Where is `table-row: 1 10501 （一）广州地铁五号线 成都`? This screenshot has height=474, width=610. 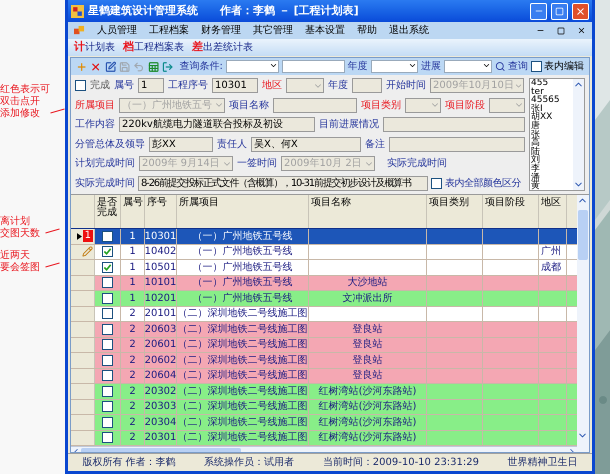 table-row: 1 10501 （一）广州地铁五号线 成都 is located at coordinates (324, 268).